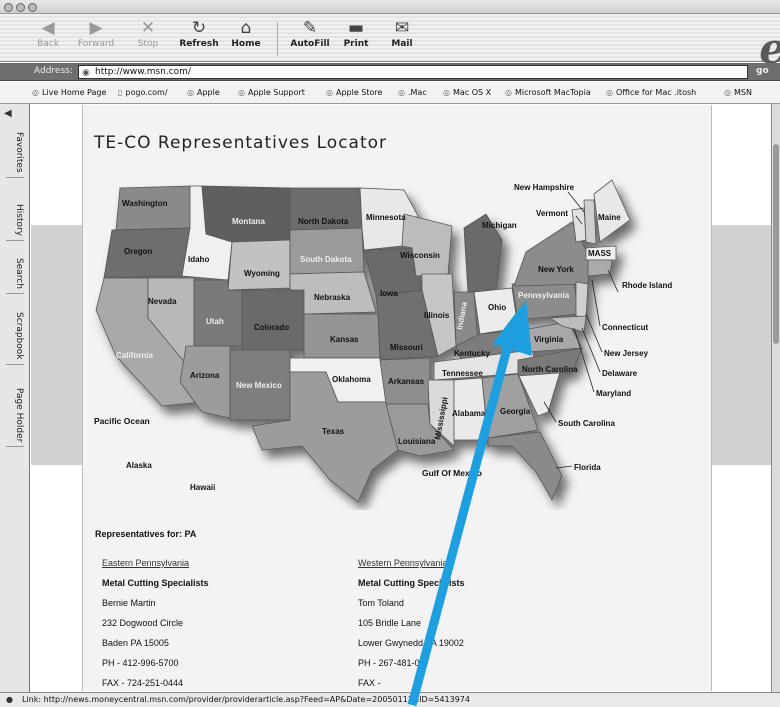 The image size is (780, 707). What do you see at coordinates (202, 487) in the screenshot?
I see `label-hawaii: Hawaii` at bounding box center [202, 487].